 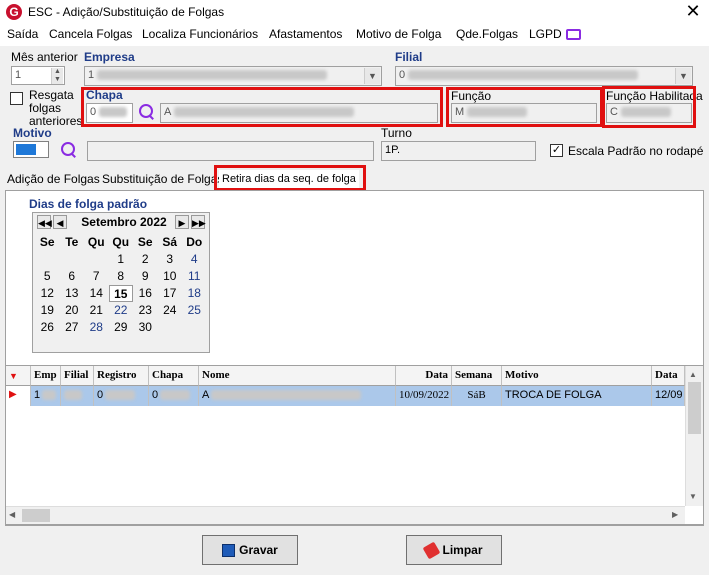 What do you see at coordinates (18, 376) in the screenshot?
I see `sort-arrow-icon: ▼` at bounding box center [18, 376].